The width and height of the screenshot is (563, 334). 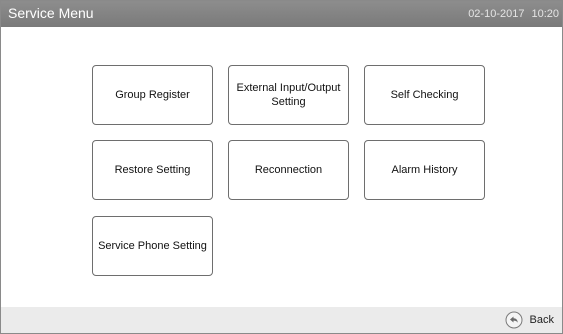 I want to click on external-input-output-setting-button: External Input/Output Setting, so click(x=288, y=95).